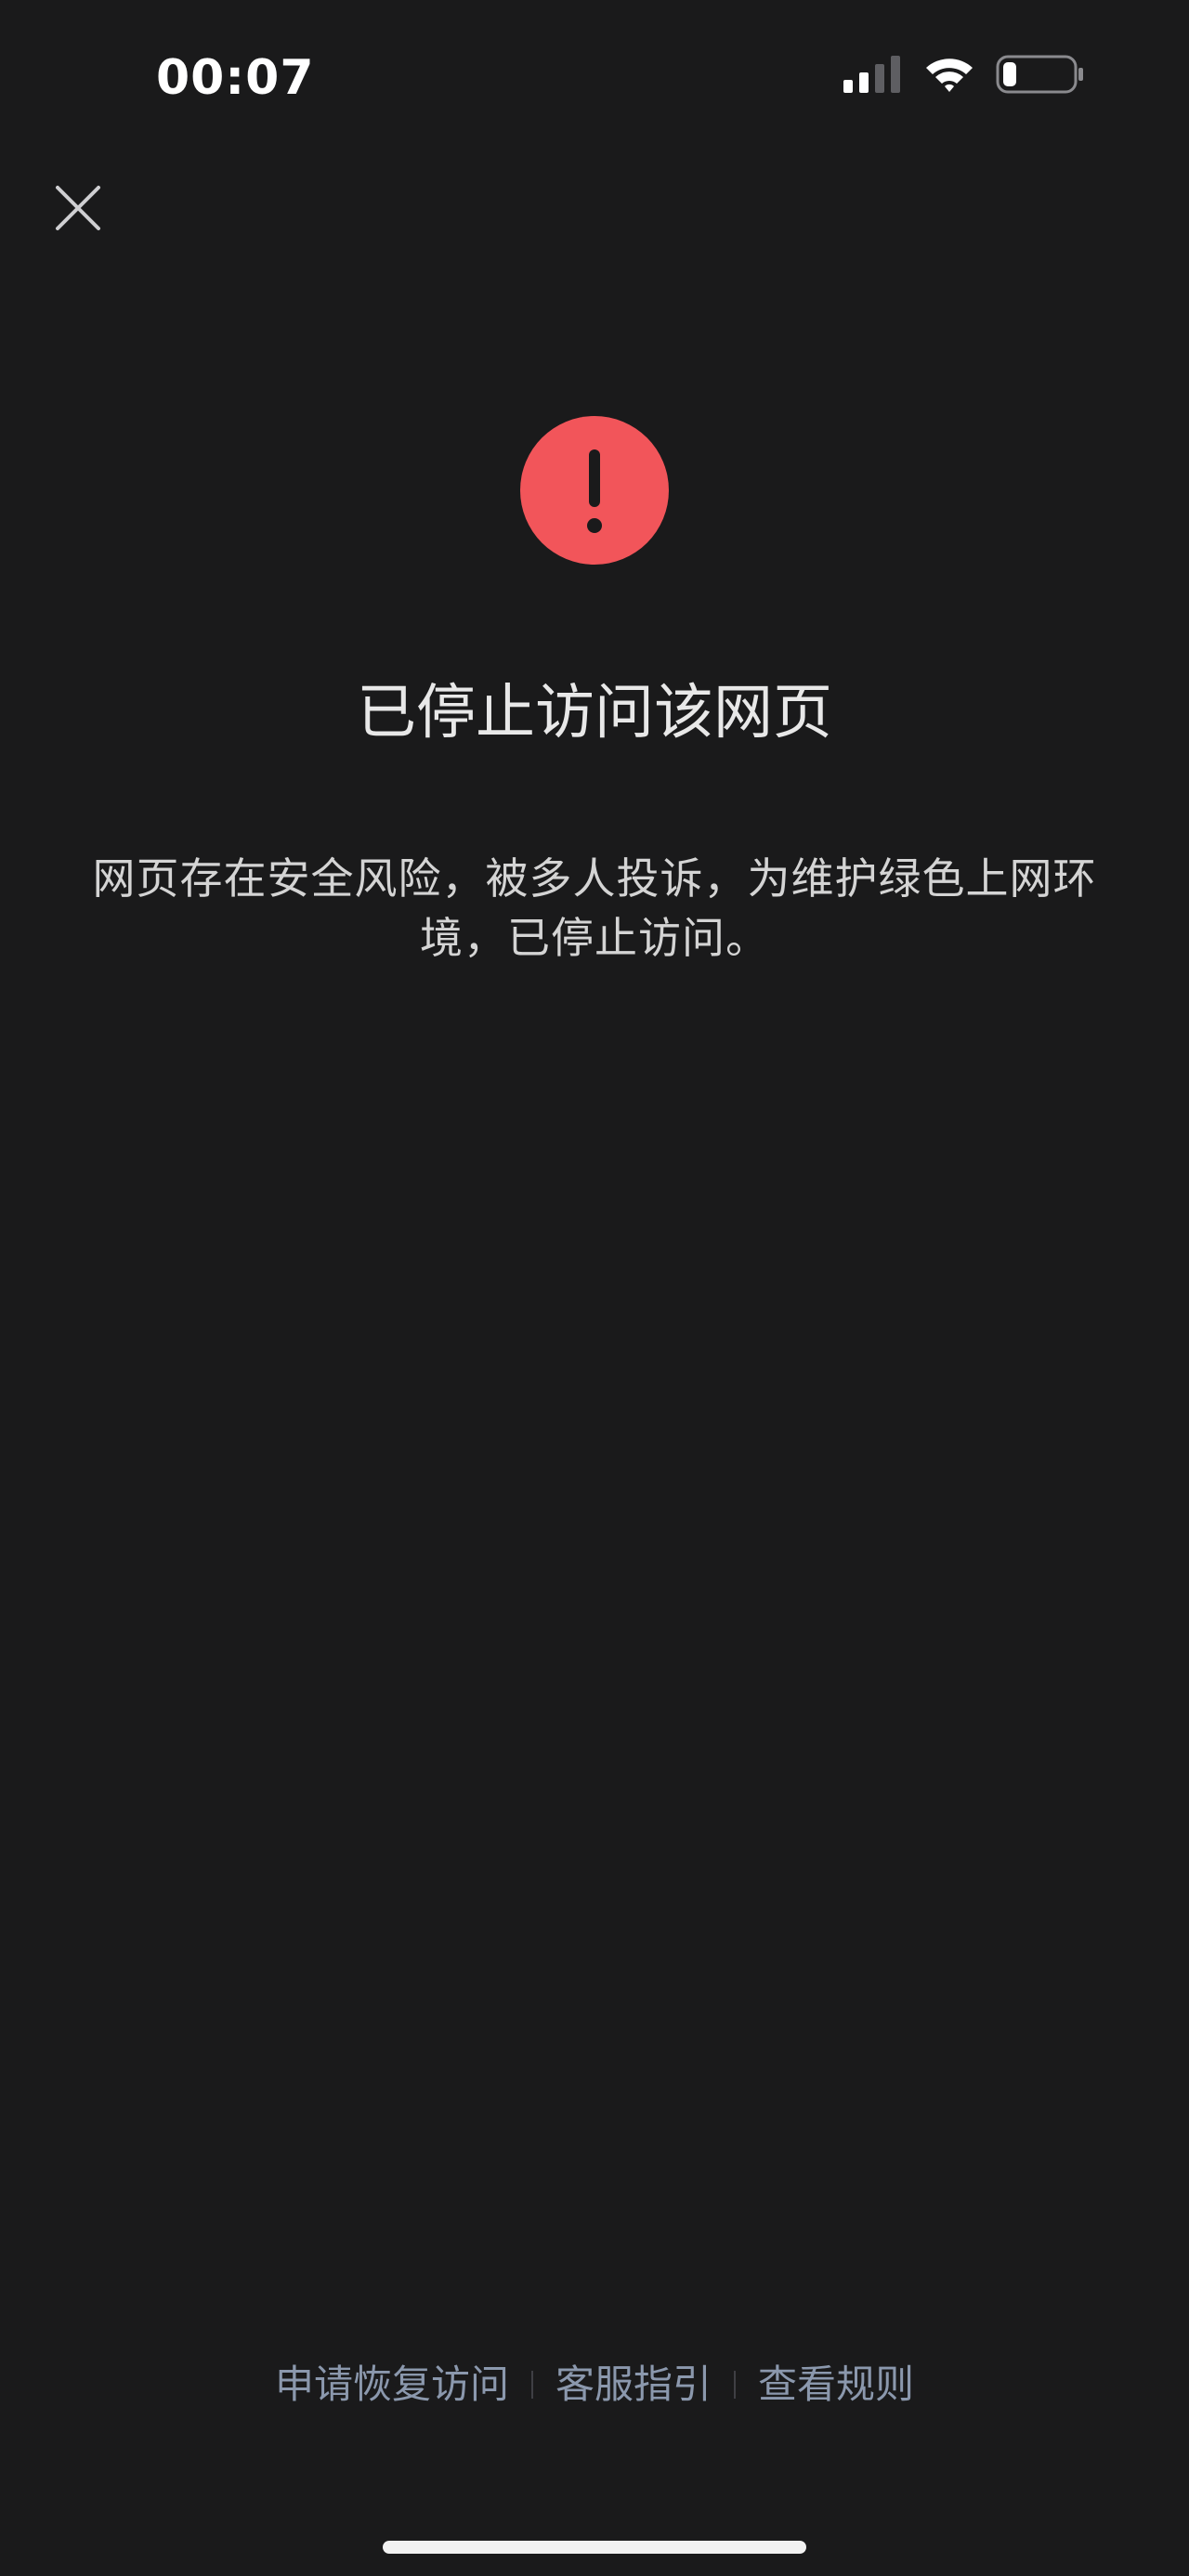  I want to click on status-icons, so click(964, 75).